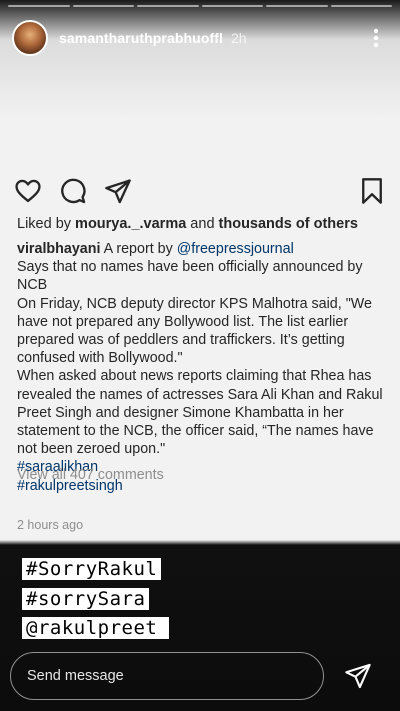 This screenshot has height=711, width=400. What do you see at coordinates (238, 38) in the screenshot?
I see `story-time-ago: 2h` at bounding box center [238, 38].